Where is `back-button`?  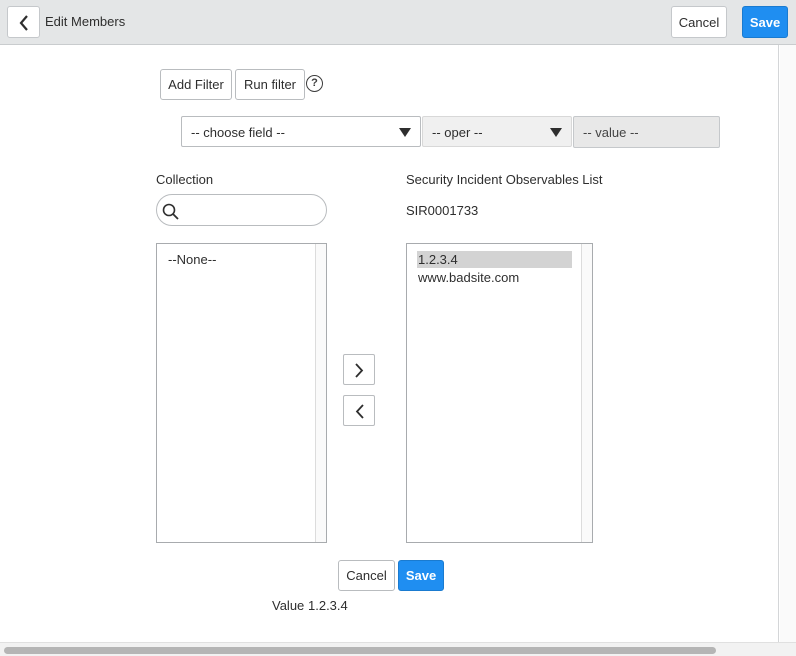
back-button is located at coordinates (23, 22).